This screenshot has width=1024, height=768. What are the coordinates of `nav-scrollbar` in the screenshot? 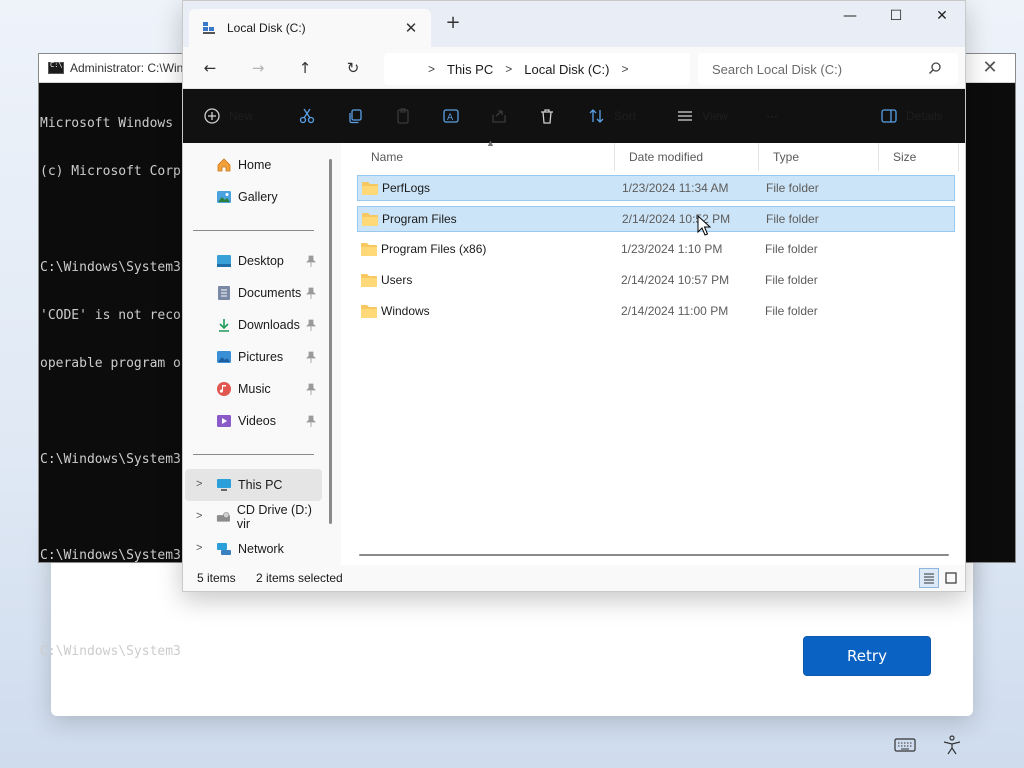 It's located at (330, 341).